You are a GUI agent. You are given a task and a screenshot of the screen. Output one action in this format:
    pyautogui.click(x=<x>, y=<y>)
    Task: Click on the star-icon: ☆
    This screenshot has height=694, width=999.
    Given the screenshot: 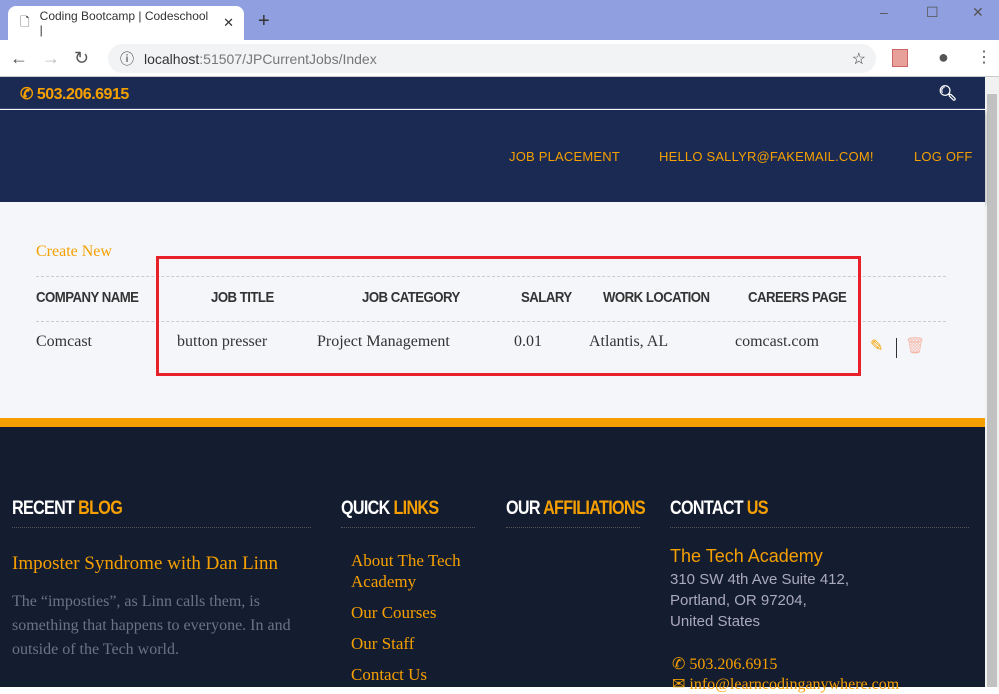 What is the action you would take?
    pyautogui.click(x=859, y=59)
    